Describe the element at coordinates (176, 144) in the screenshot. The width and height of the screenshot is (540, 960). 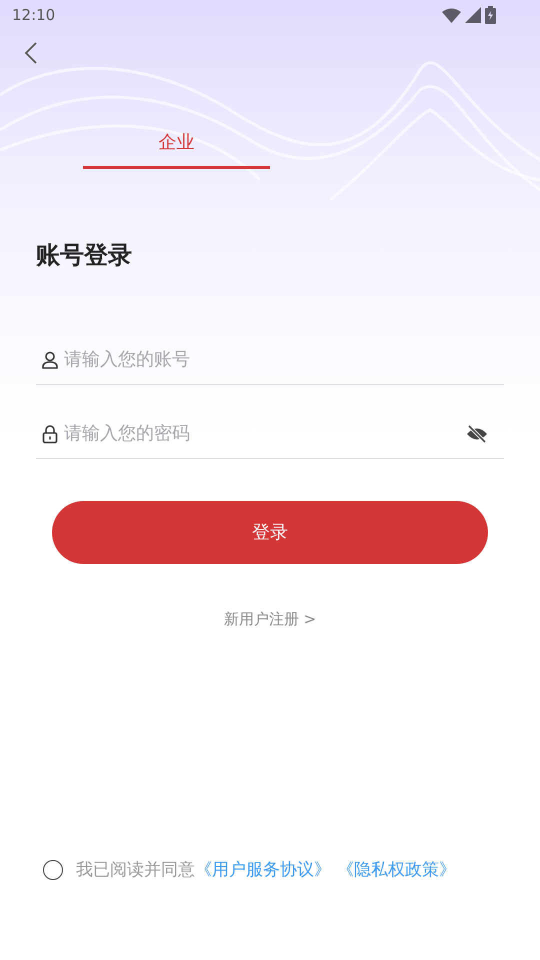
I see `tab: 企业` at that location.